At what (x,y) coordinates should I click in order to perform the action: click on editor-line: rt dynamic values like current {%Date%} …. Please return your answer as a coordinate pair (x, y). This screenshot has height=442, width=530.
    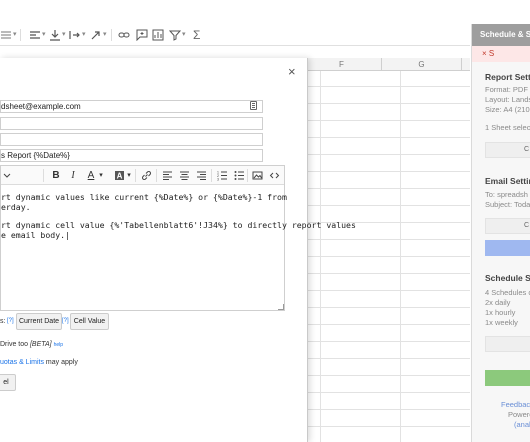
    Looking at the image, I should click on (144, 197).